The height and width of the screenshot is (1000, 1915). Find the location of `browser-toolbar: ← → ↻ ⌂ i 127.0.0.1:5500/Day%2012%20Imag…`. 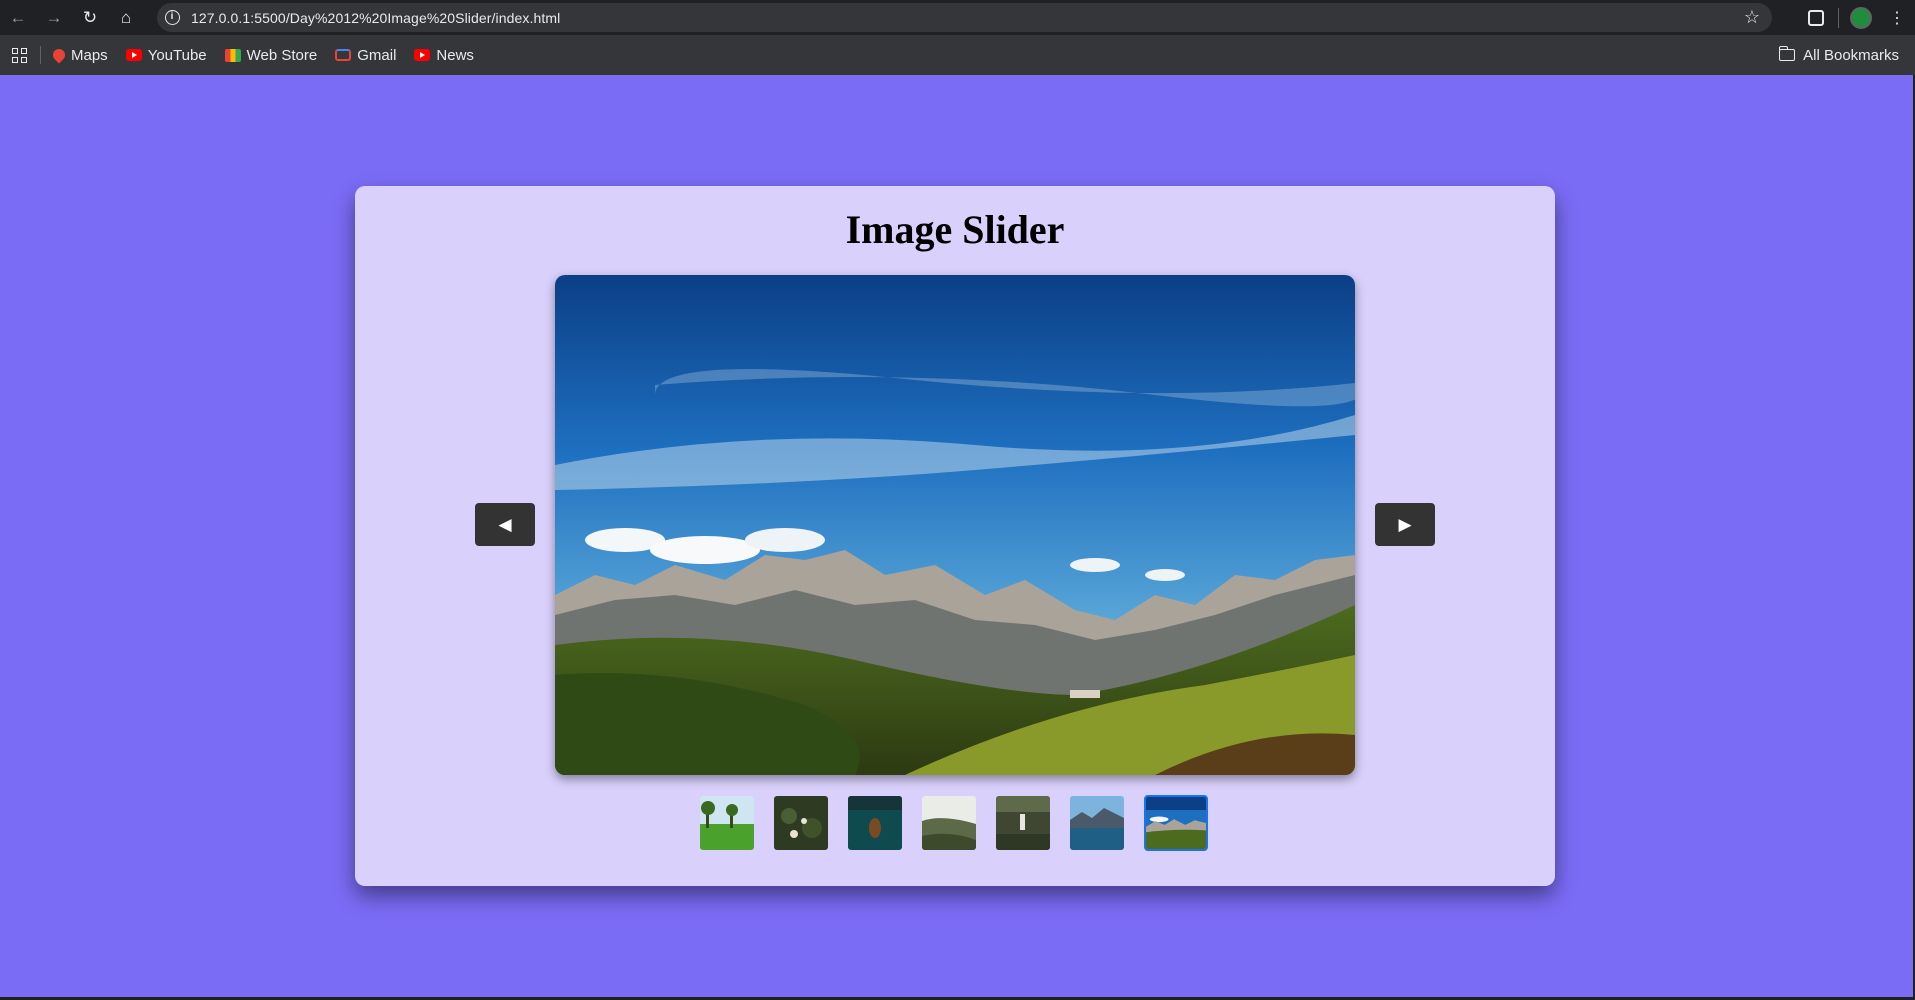

browser-toolbar: ← → ↻ ⌂ i 127.0.0.1:5500/Day%2012%20Imag… is located at coordinates (957, 17).